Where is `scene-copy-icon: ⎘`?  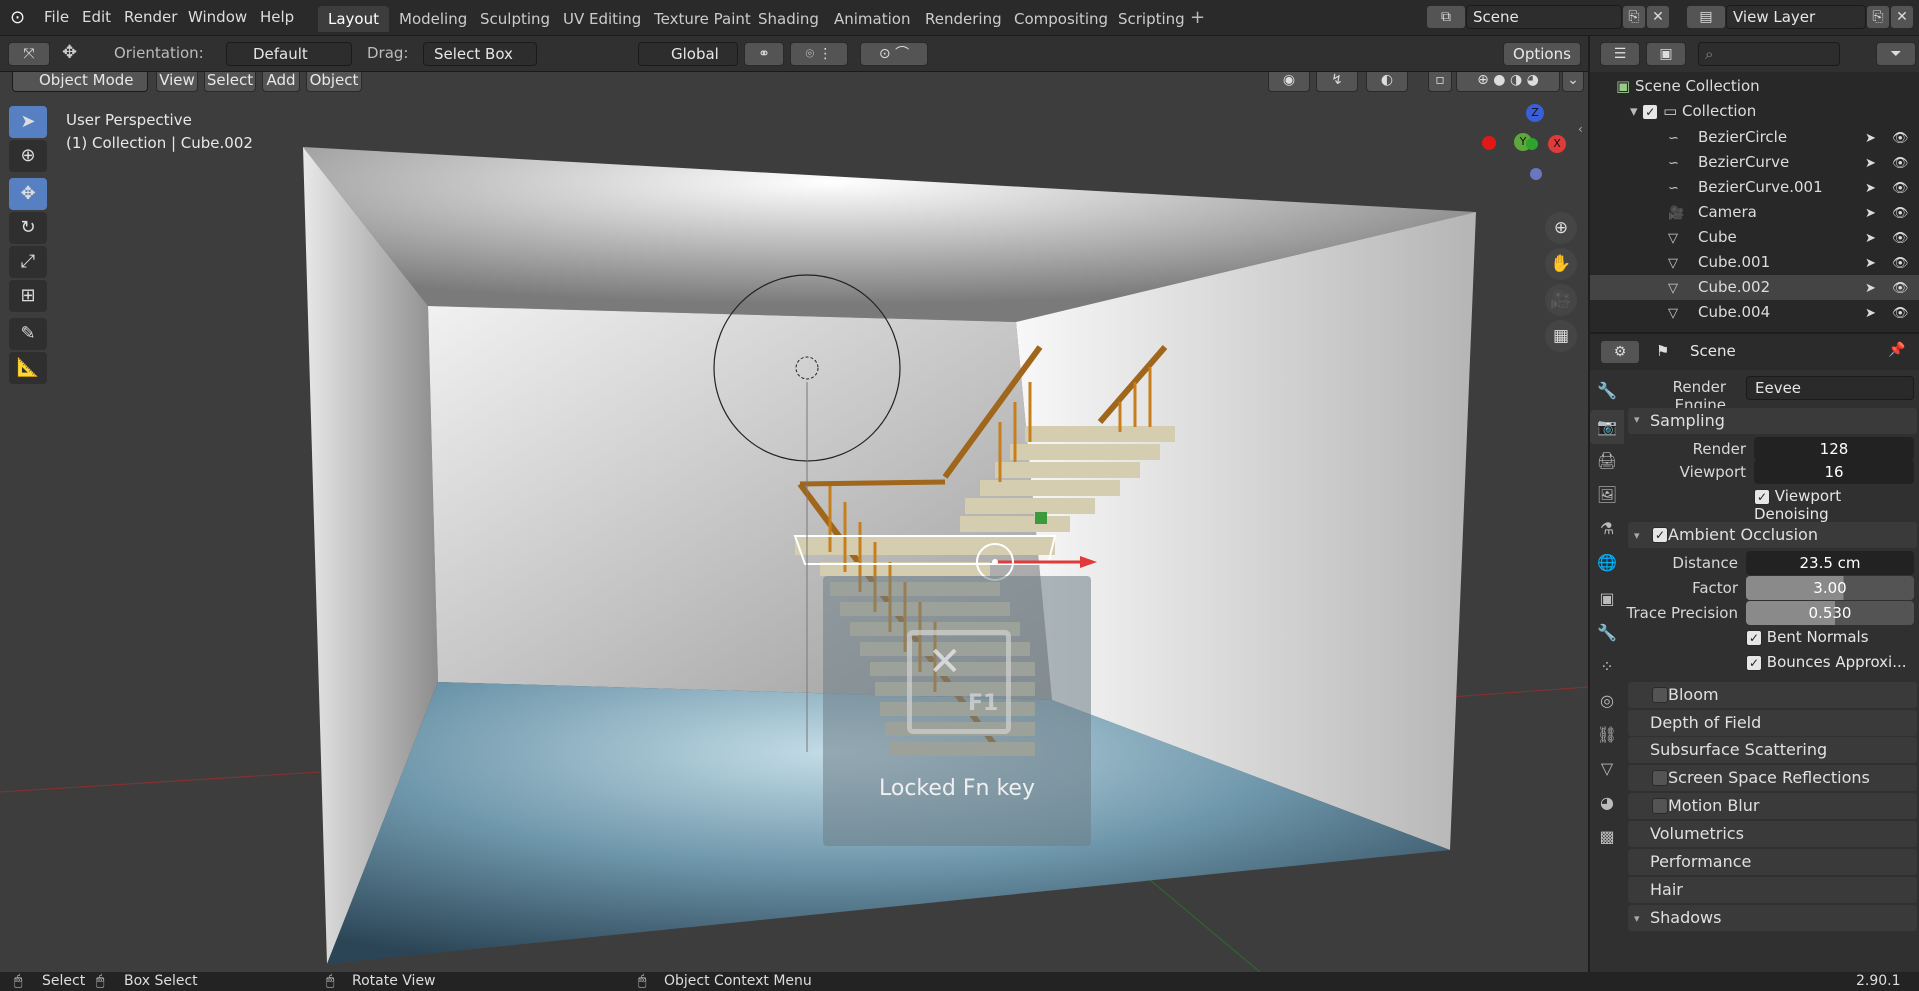
scene-copy-icon: ⎘ is located at coordinates (1634, 17).